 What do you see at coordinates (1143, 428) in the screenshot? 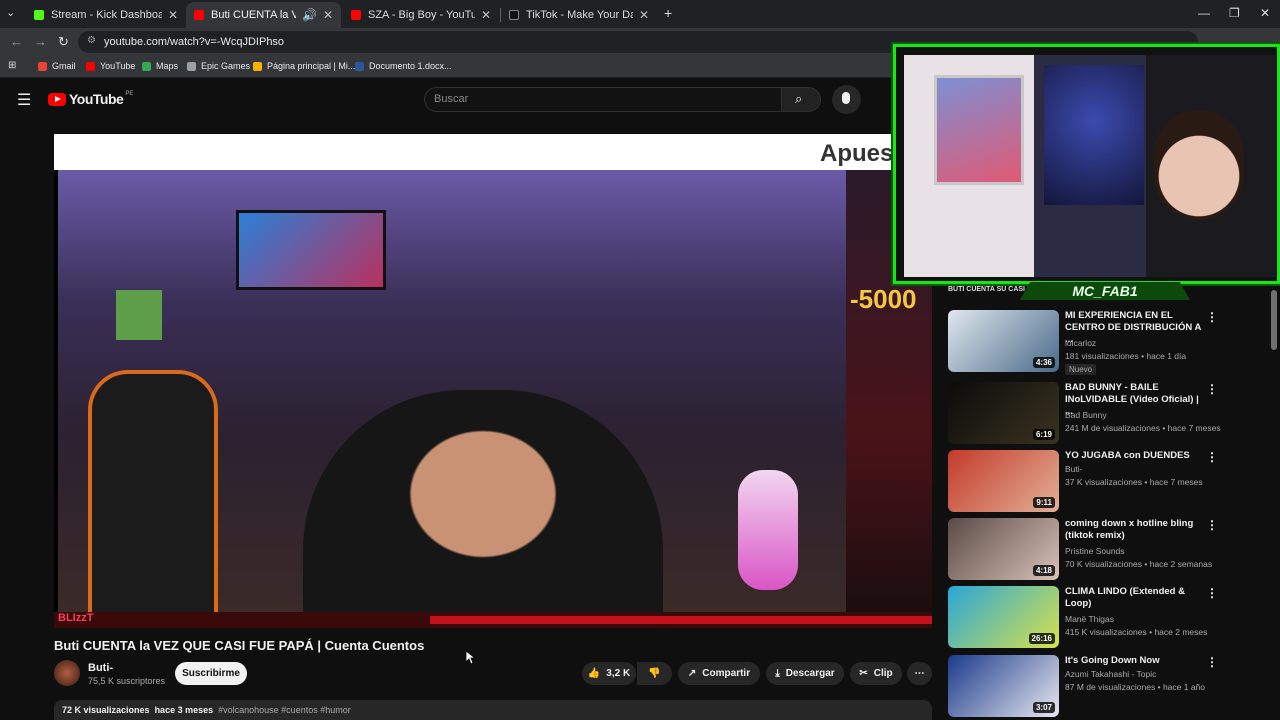
I see `recommendation-meta: 241 M de visualizaciones • hace 7 meses` at bounding box center [1143, 428].